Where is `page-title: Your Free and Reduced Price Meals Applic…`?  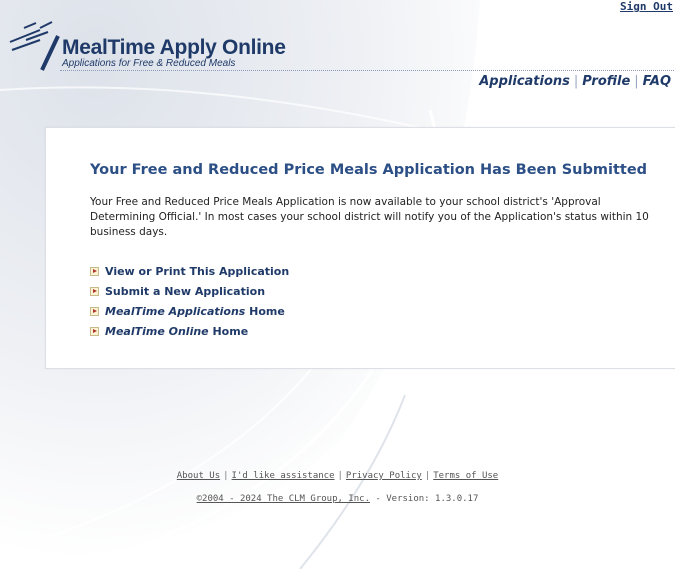
page-title: Your Free and Reduced Price Meals Applic… is located at coordinates (369, 170).